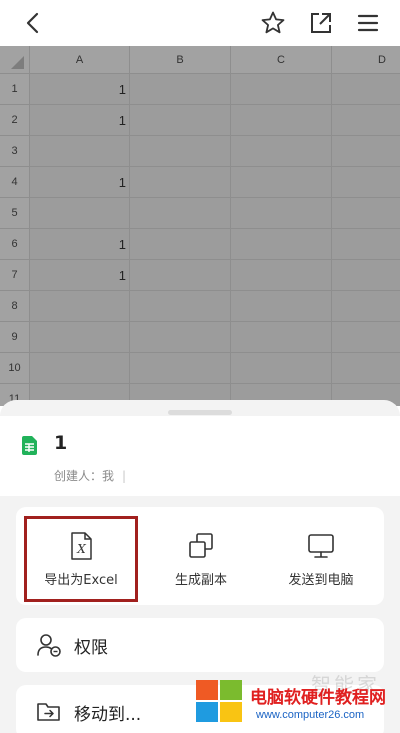 The image size is (400, 733). What do you see at coordinates (15, 151) in the screenshot?
I see `row-header: 3` at bounding box center [15, 151].